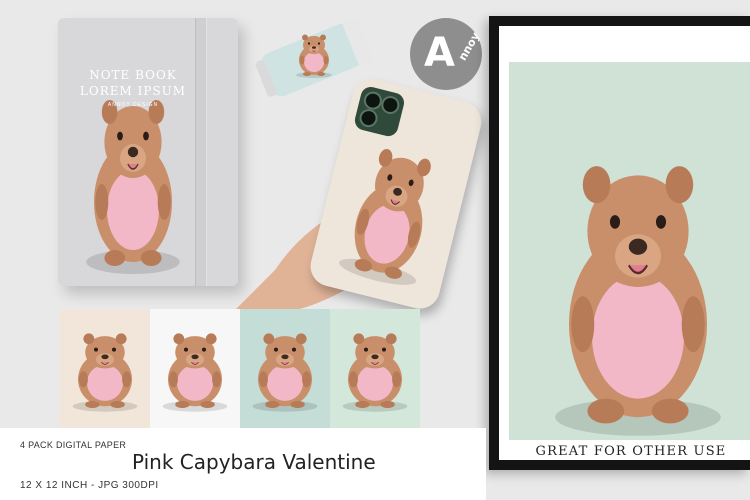 This screenshot has height=500, width=750. Describe the element at coordinates (254, 462) in the screenshot. I see `product-title: Pink Capybara Valentine` at that location.